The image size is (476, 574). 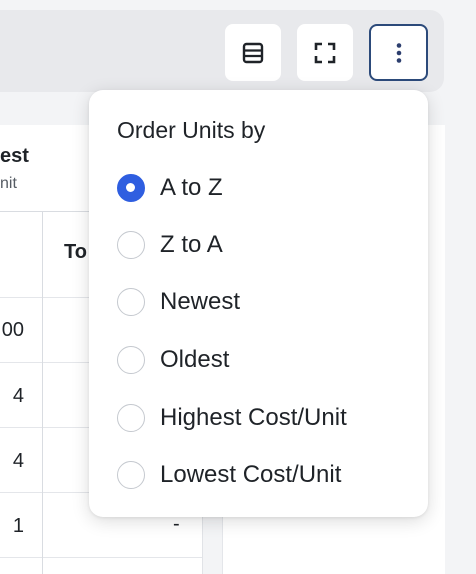 What do you see at coordinates (267, 245) in the screenshot?
I see `sort-option-z-to-a: Z to A` at bounding box center [267, 245].